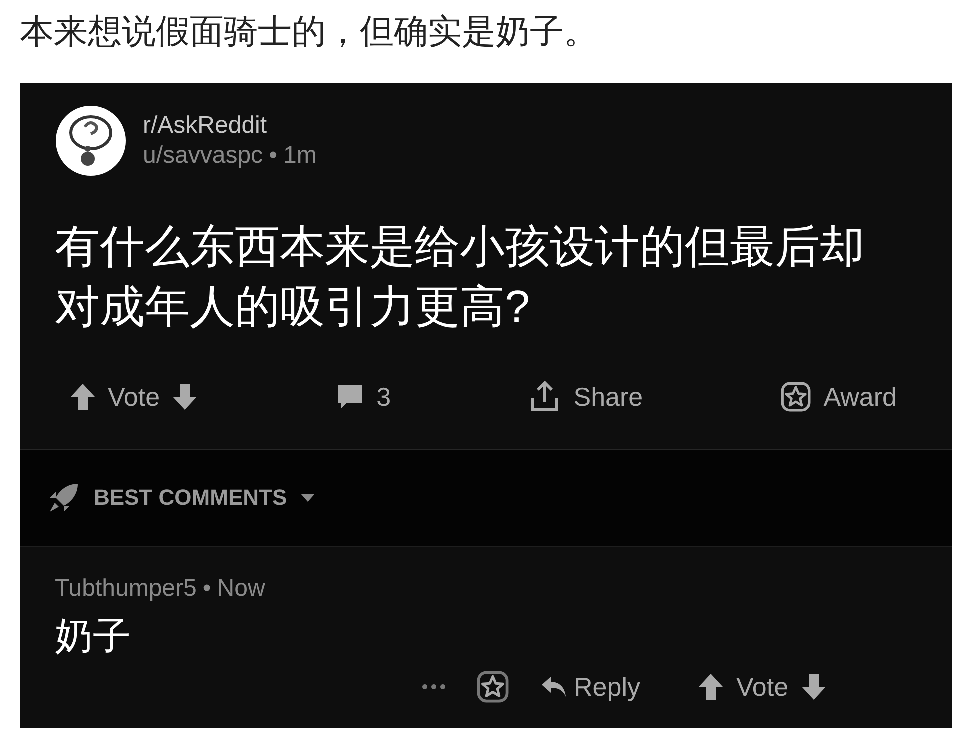 The image size is (972, 750). Describe the element at coordinates (554, 687) in the screenshot. I see `reply-icon` at that location.